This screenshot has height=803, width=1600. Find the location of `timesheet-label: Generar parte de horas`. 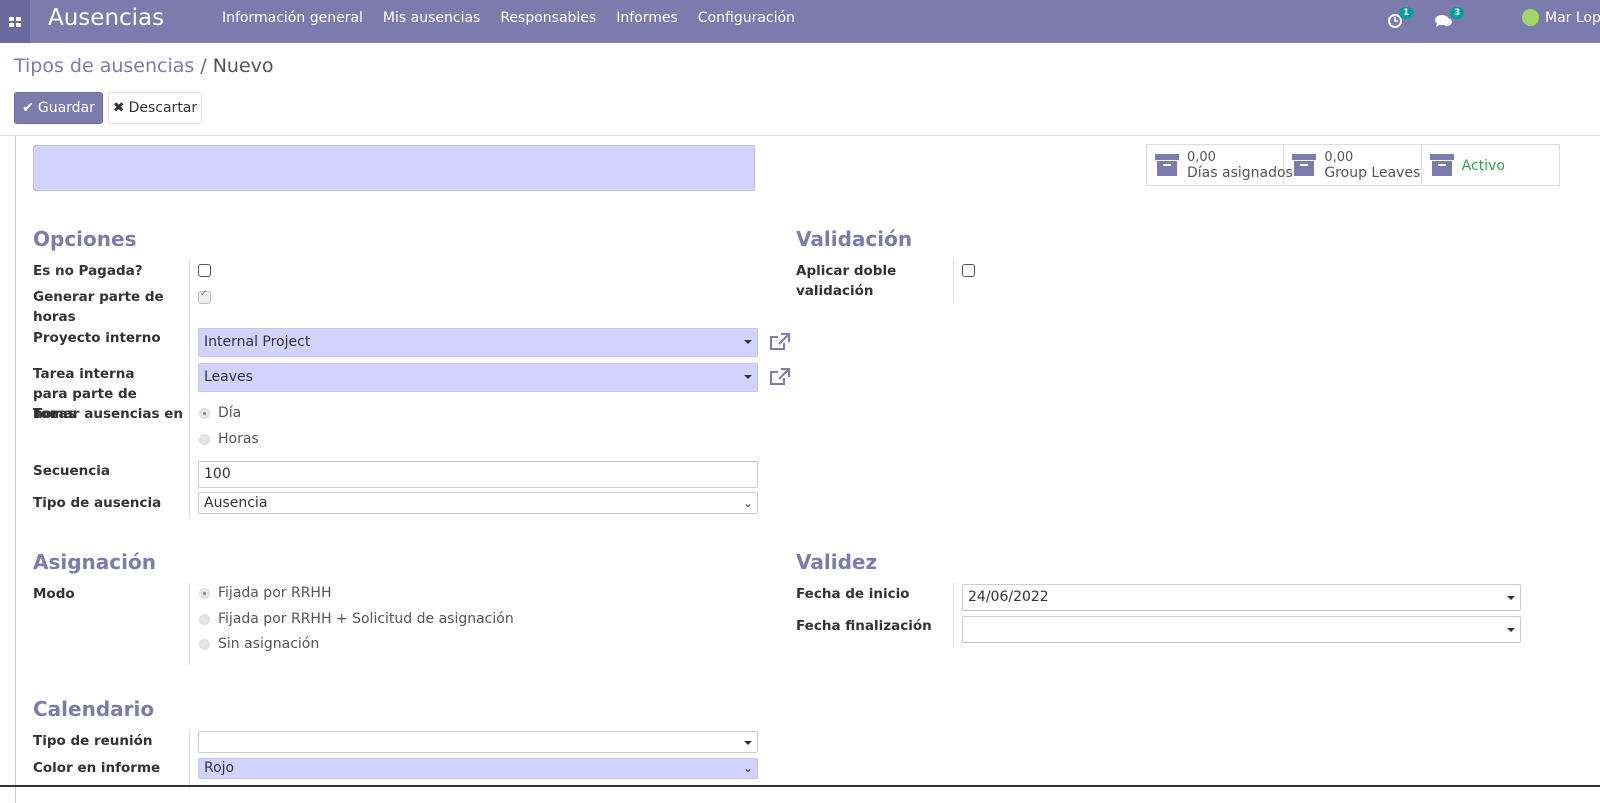

timesheet-label: Generar parte de horas is located at coordinates (98, 307).